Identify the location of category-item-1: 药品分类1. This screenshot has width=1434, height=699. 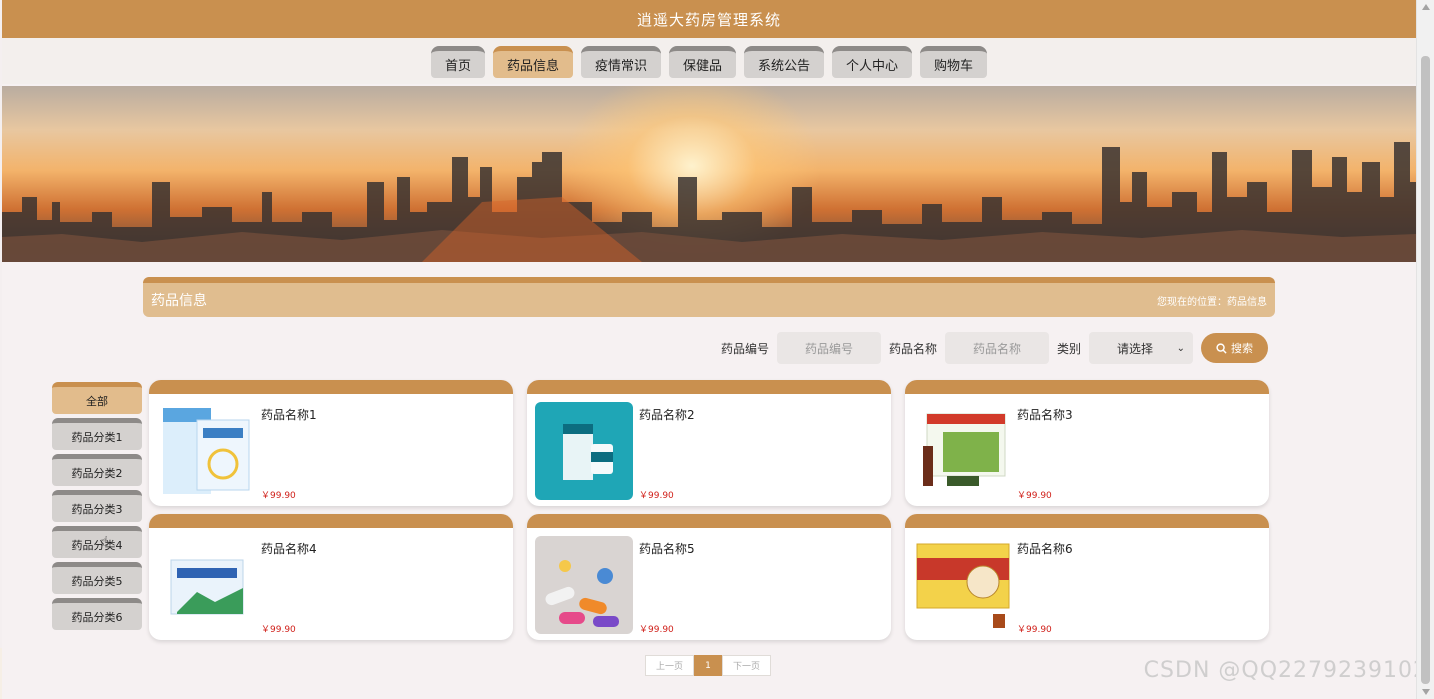
(97, 434).